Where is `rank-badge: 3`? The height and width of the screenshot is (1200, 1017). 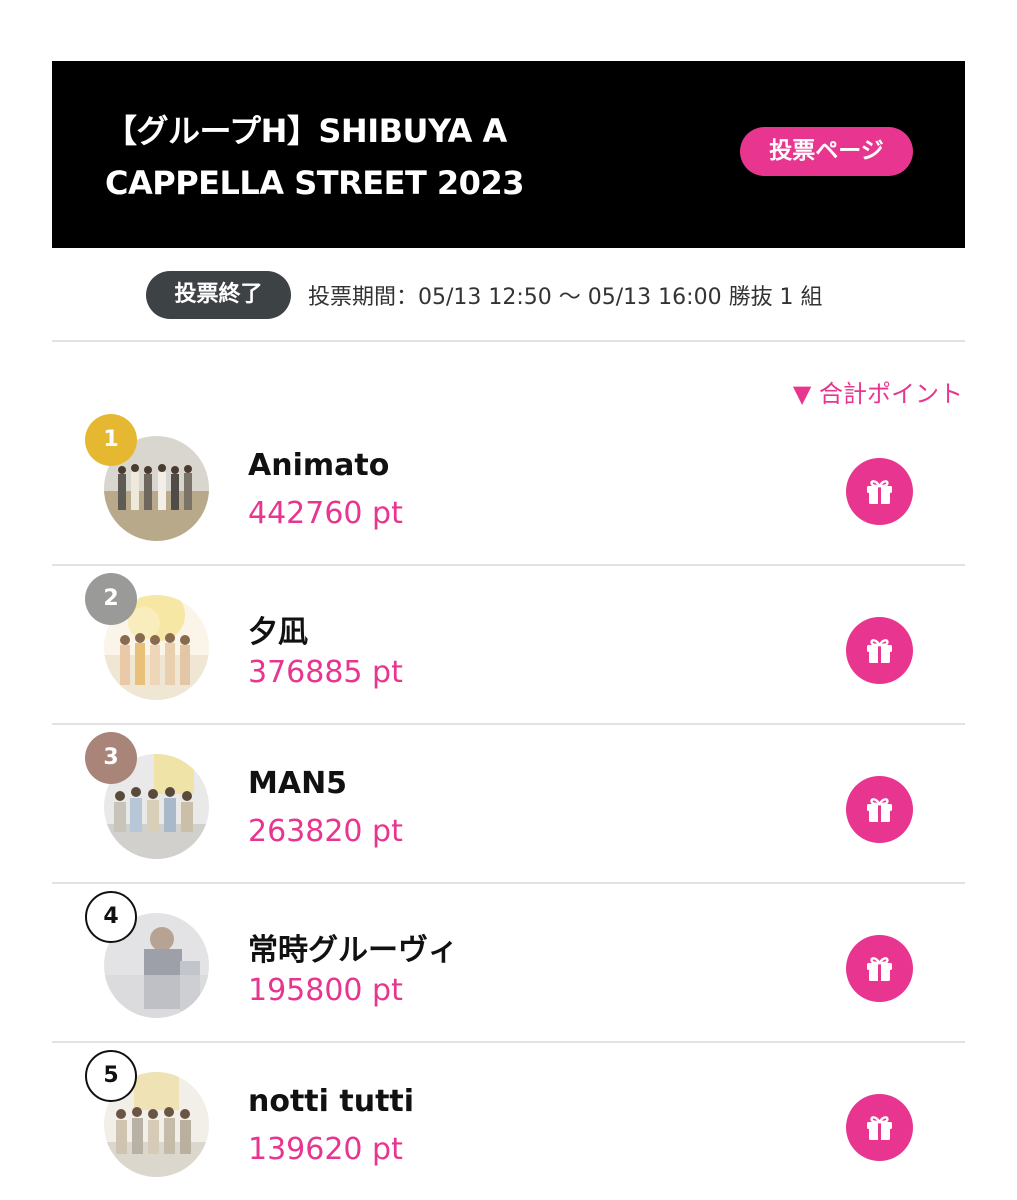 rank-badge: 3 is located at coordinates (111, 758).